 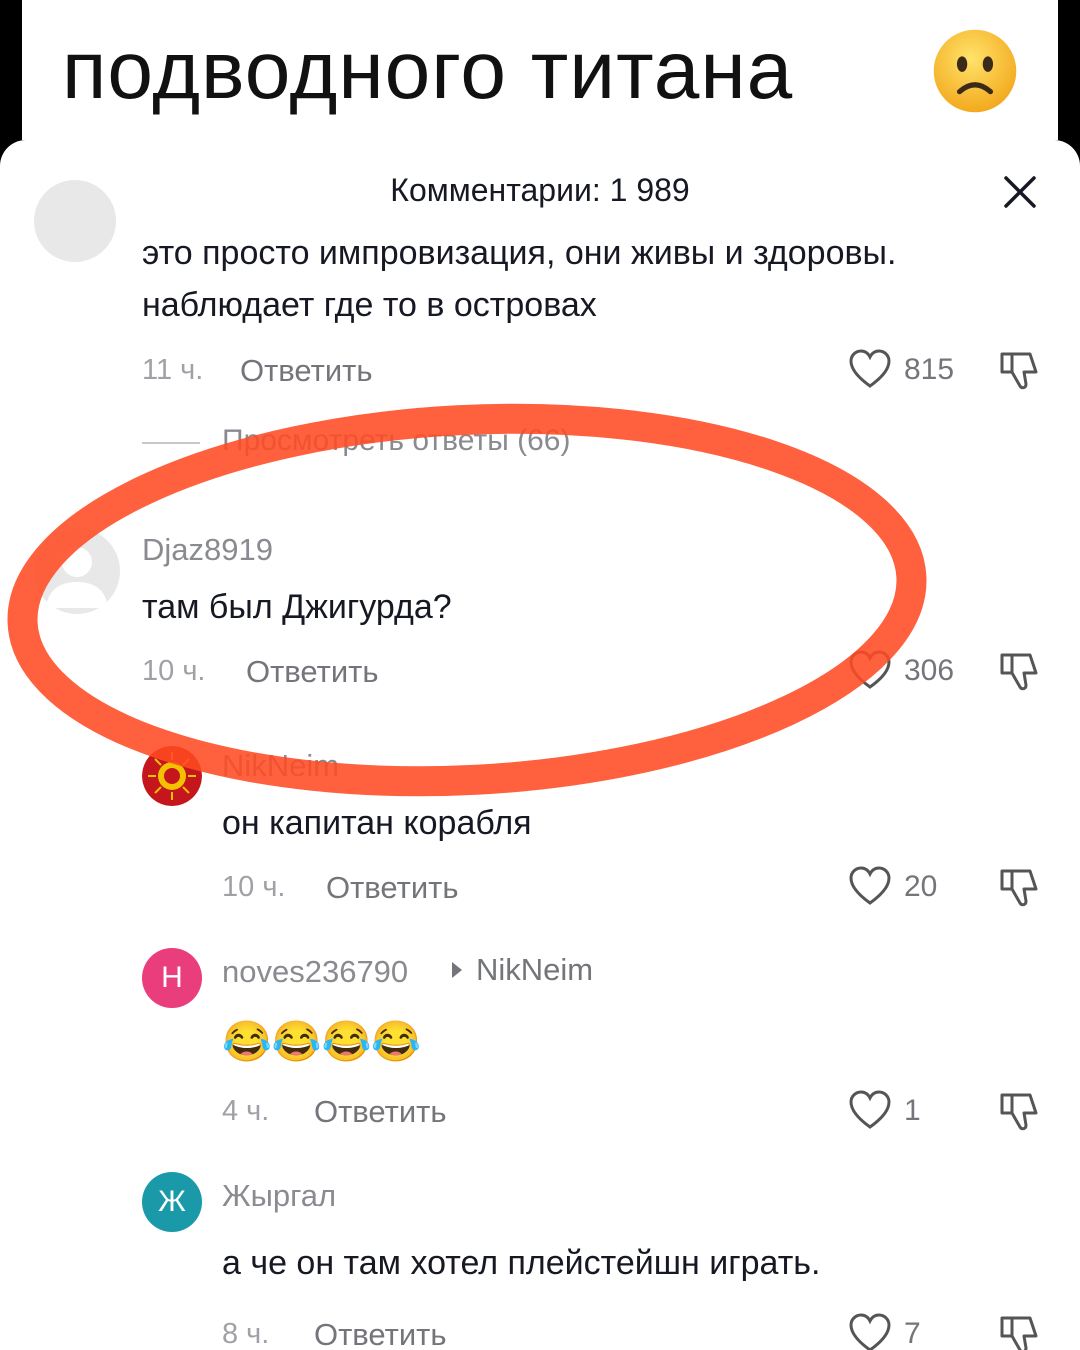 What do you see at coordinates (315, 972) in the screenshot?
I see `reply-username: noves236790` at bounding box center [315, 972].